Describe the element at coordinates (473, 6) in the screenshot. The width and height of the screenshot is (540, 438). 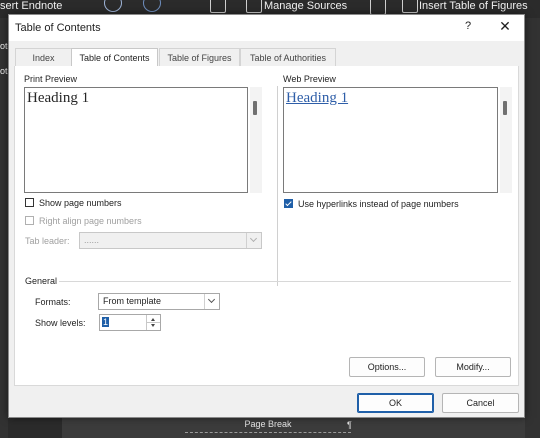
I see `insert-table-of-figures-button: Insert Table of Figures` at that location.